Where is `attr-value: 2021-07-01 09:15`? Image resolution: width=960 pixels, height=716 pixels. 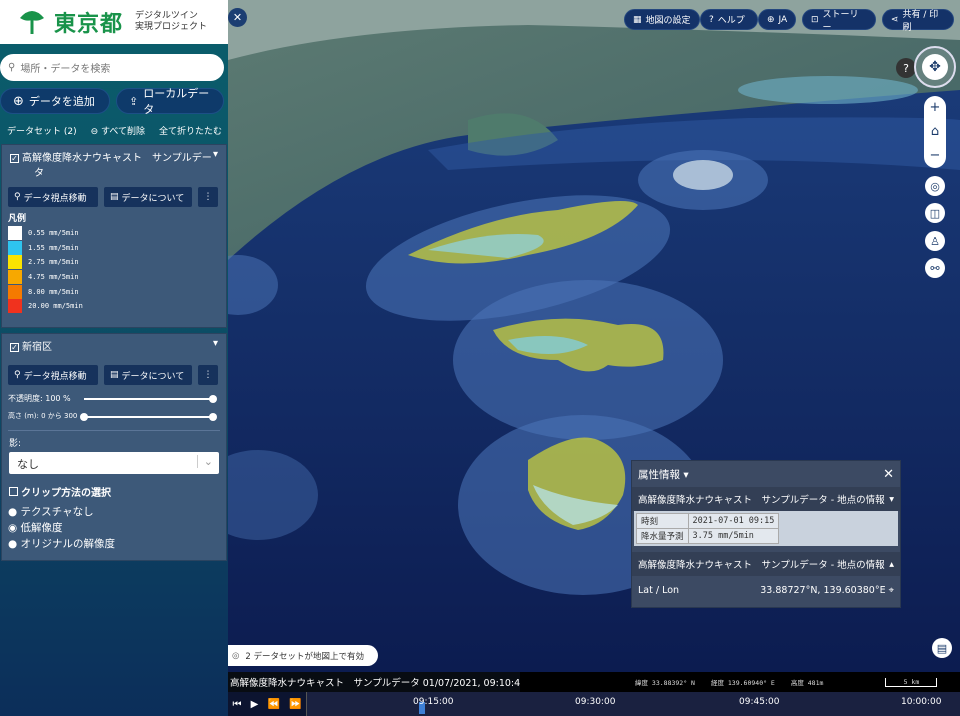
attr-value: 2021-07-01 09:15 is located at coordinates (733, 521).